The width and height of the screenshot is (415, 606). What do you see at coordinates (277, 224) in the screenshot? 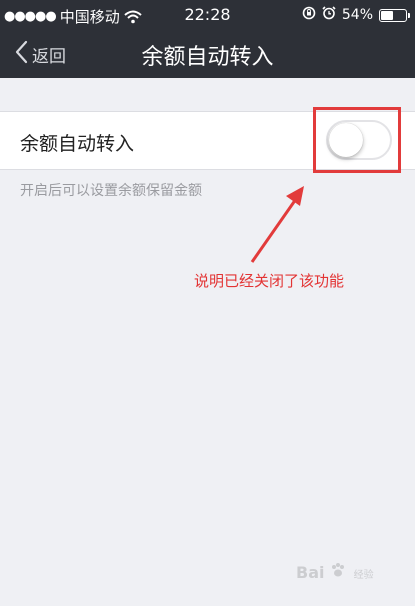
I see `annotation-arrow-icon` at bounding box center [277, 224].